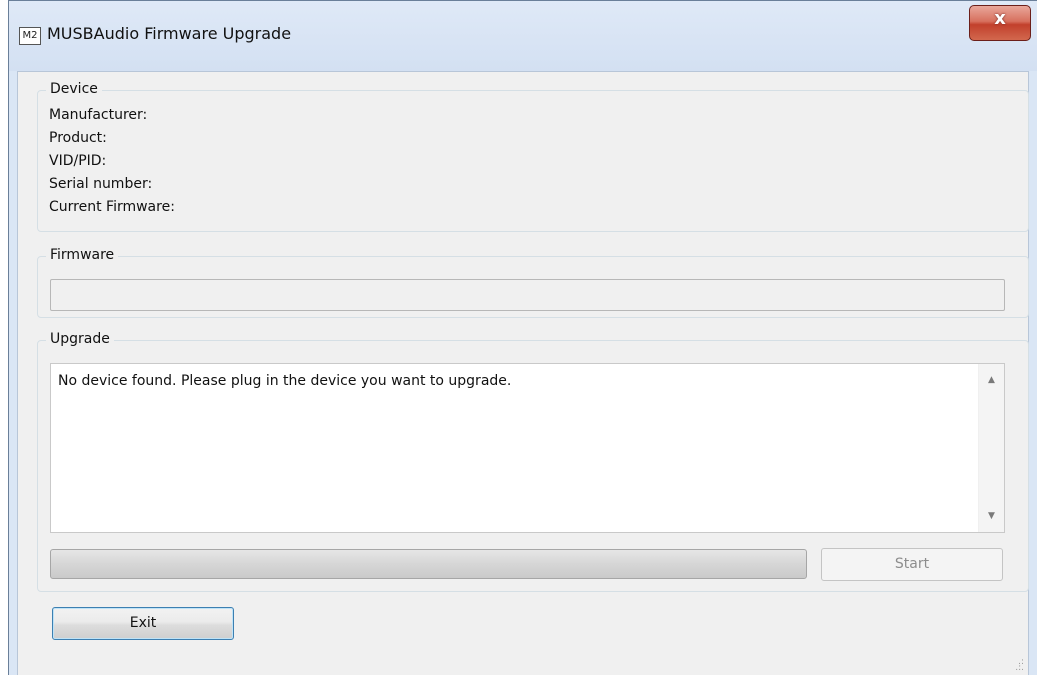  I want to click on resize-grip-icon: .:.:., so click(1018, 665).